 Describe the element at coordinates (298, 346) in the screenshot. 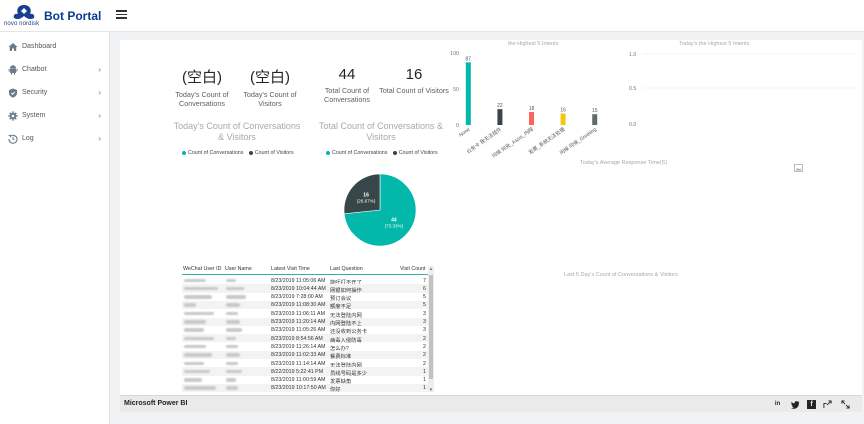

I see `latest-visit-time: 8/23/2019 11:26:14 AM` at that location.